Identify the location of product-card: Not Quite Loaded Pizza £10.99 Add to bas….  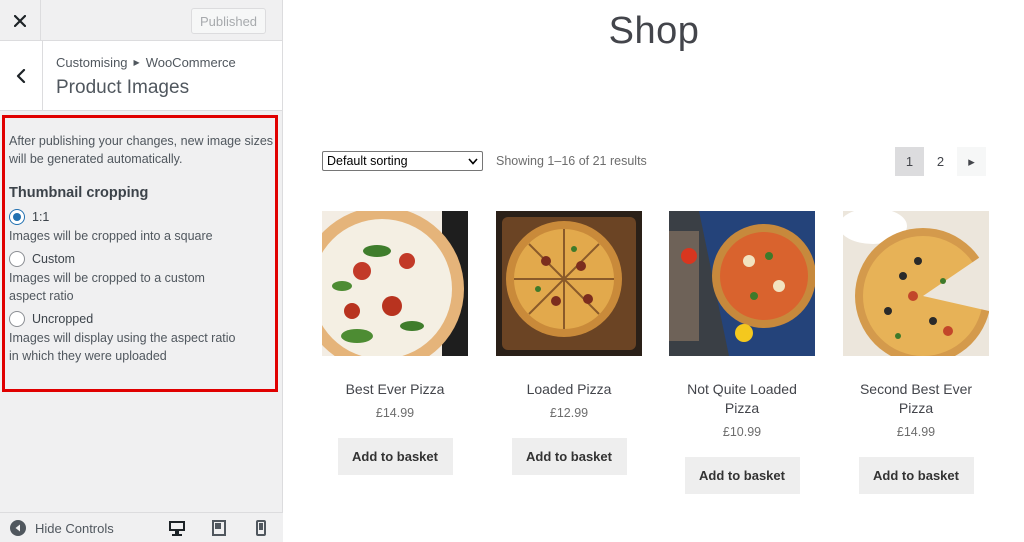
(742, 352).